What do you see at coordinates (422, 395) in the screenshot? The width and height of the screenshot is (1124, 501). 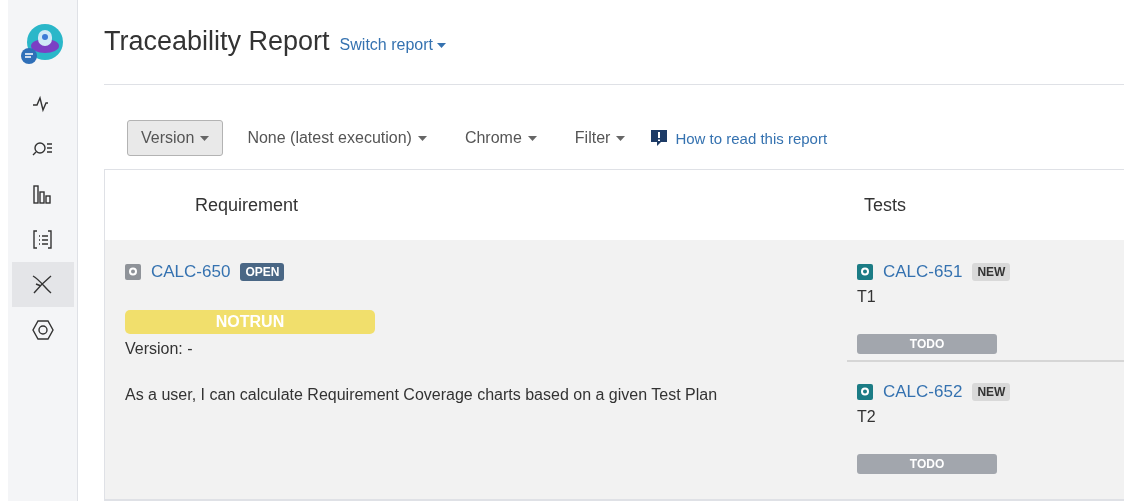 I see `requirement-summary: As a user, I can calculate Requirement Coverage charts based on a given Test Plan` at bounding box center [422, 395].